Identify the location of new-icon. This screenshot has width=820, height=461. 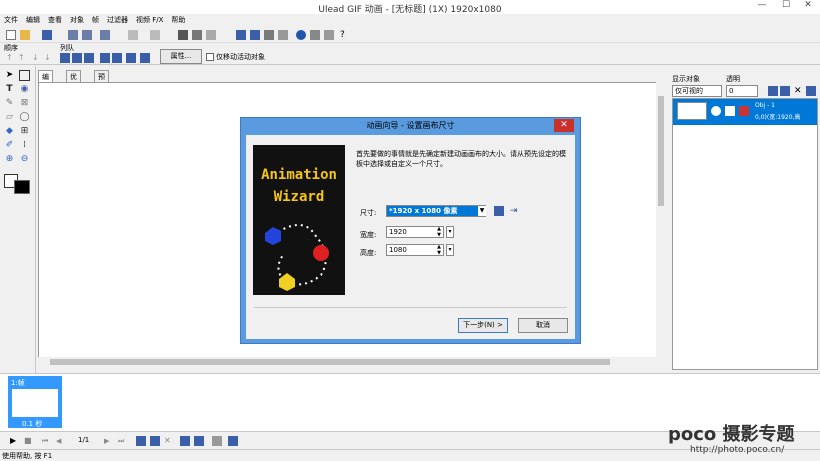
(11, 35).